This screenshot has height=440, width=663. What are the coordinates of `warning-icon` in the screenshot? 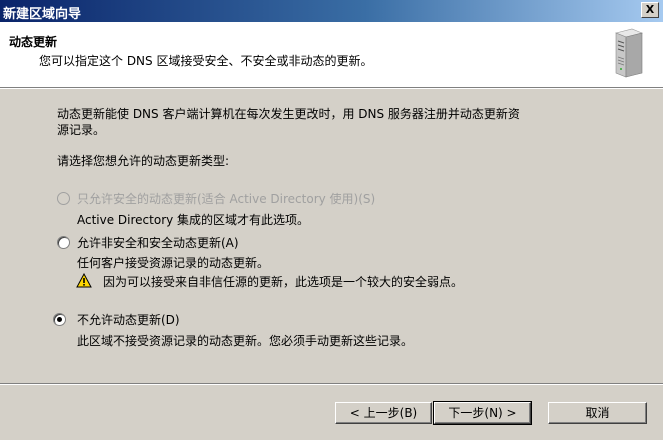 It's located at (84, 280).